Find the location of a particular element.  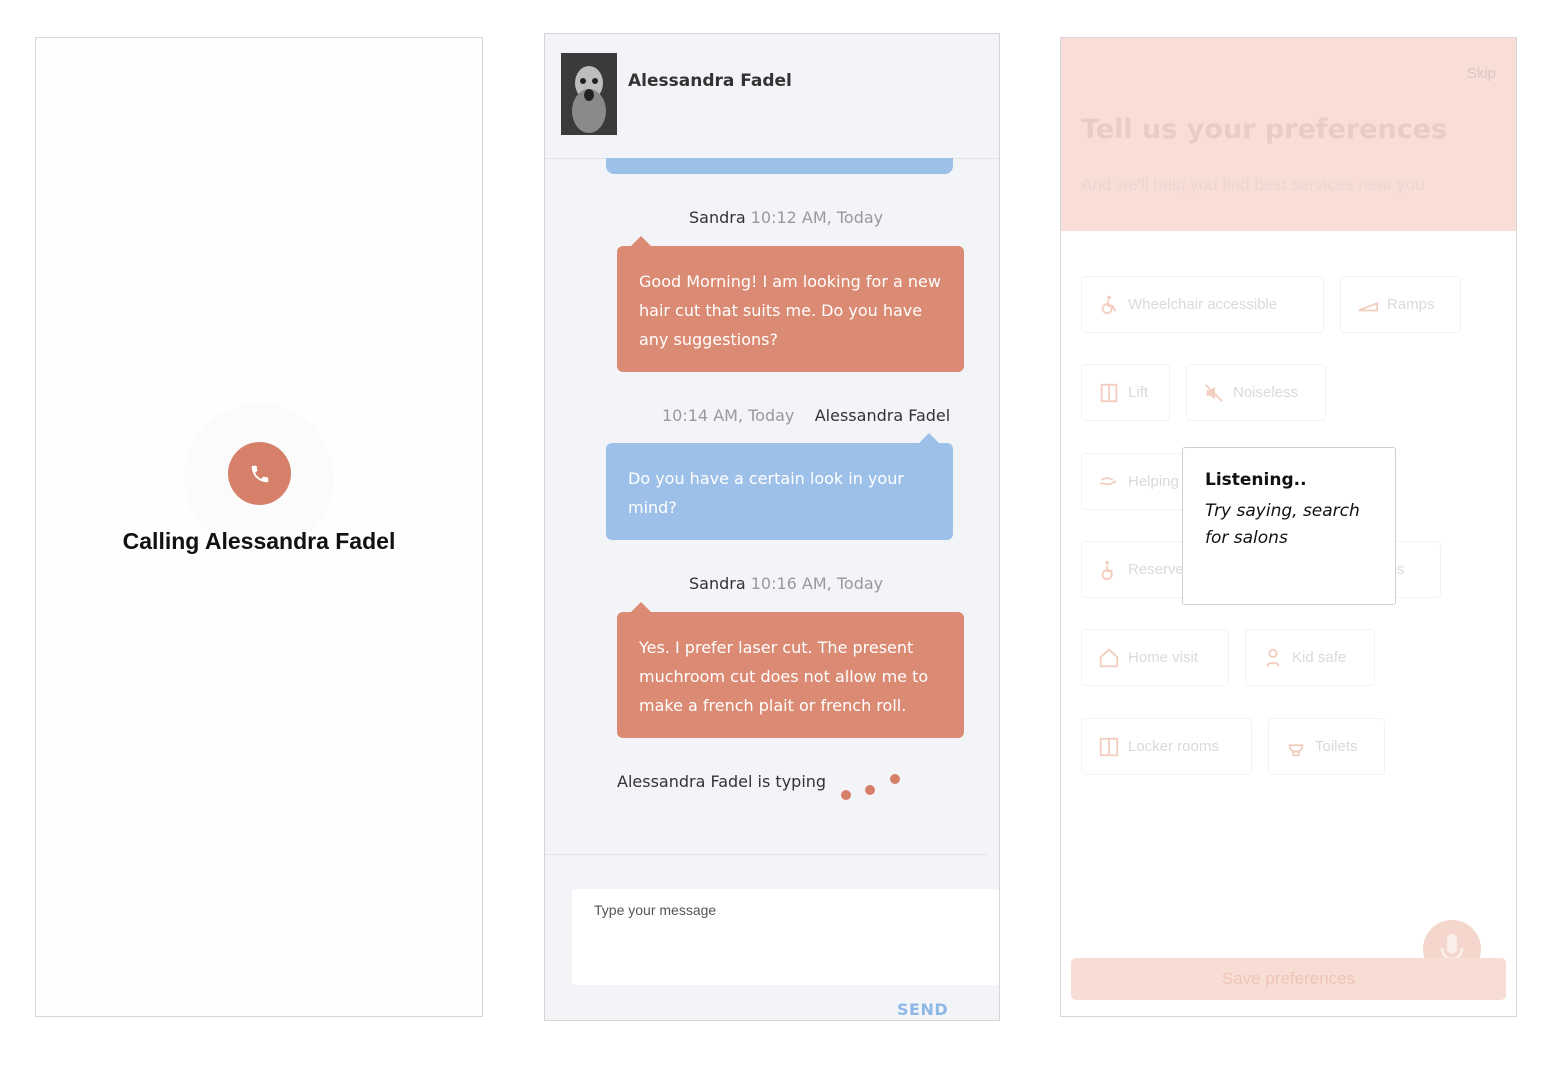

option-ramps: Ramps is located at coordinates (1400, 304).